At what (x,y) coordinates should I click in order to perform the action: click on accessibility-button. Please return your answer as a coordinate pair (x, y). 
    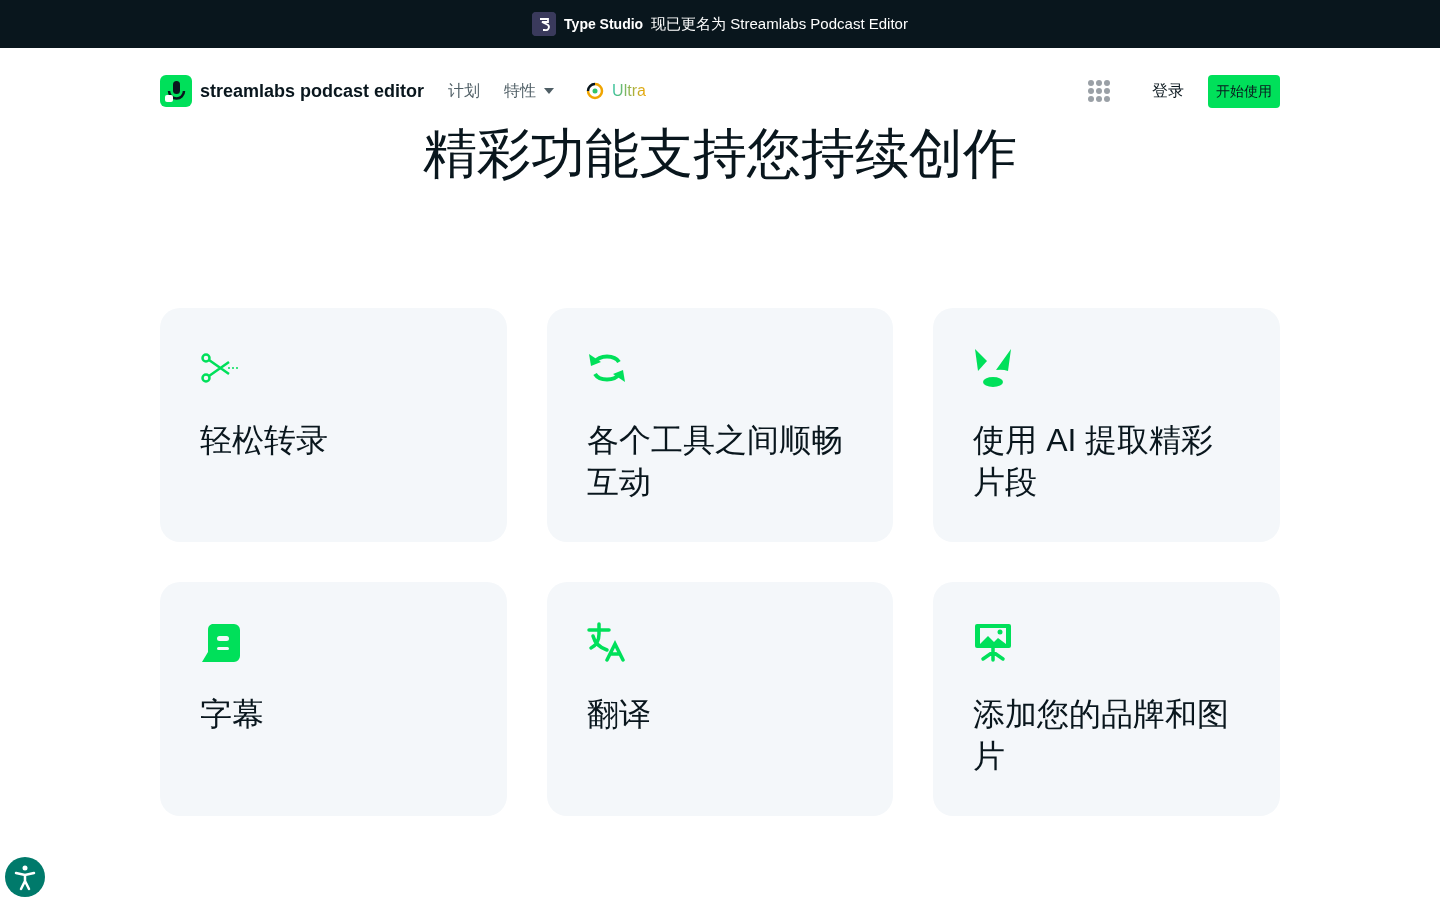
    Looking at the image, I should click on (25, 877).